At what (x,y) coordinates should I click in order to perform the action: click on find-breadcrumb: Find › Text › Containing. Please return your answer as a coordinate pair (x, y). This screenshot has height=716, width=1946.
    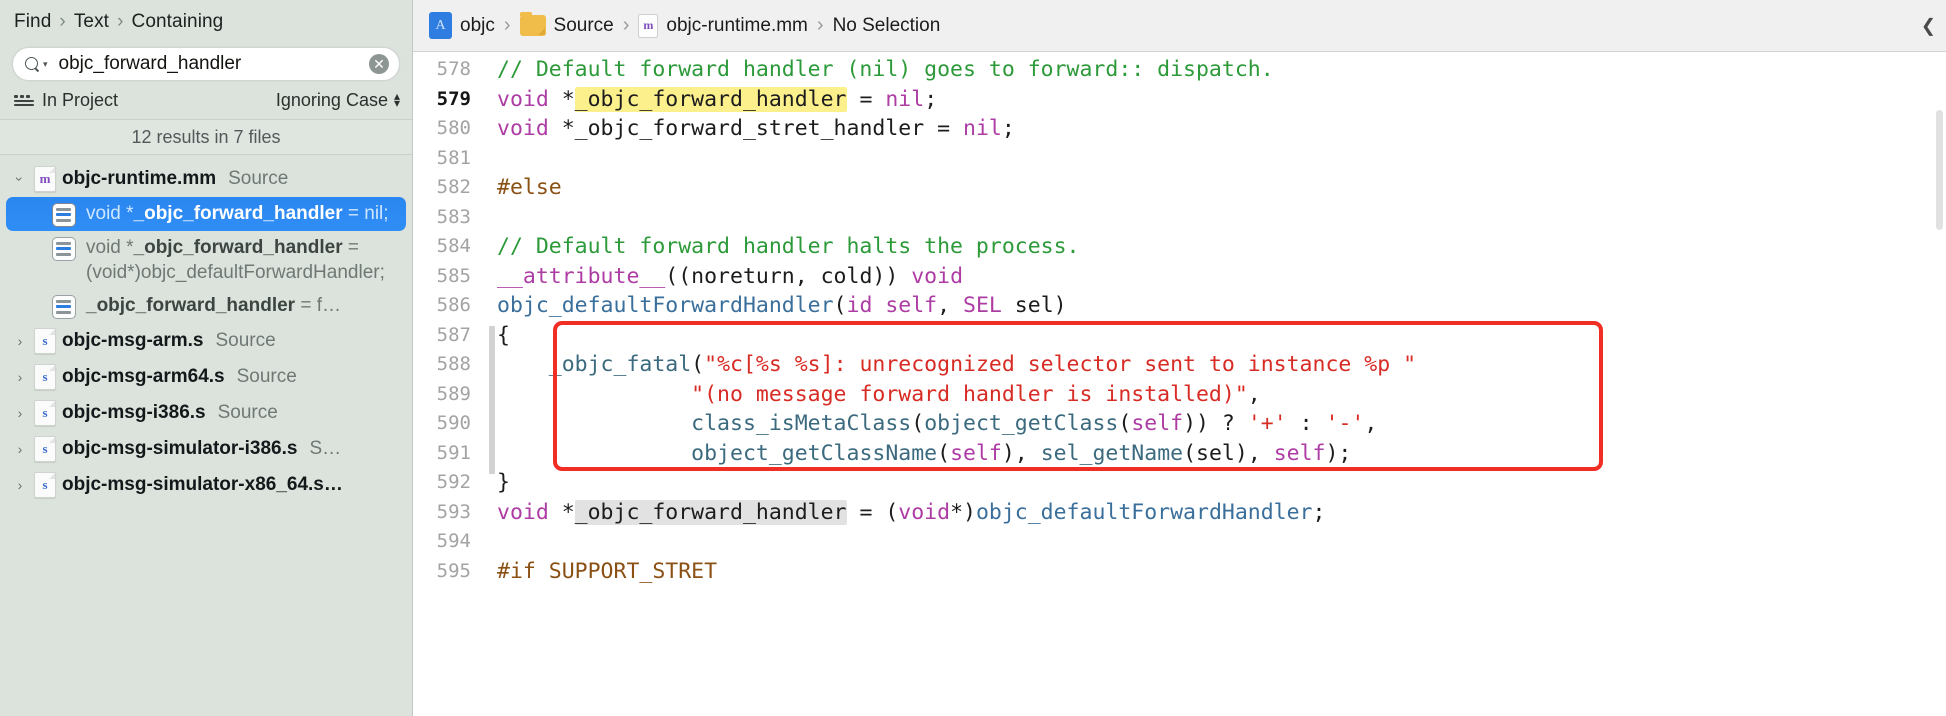
    Looking at the image, I should click on (206, 21).